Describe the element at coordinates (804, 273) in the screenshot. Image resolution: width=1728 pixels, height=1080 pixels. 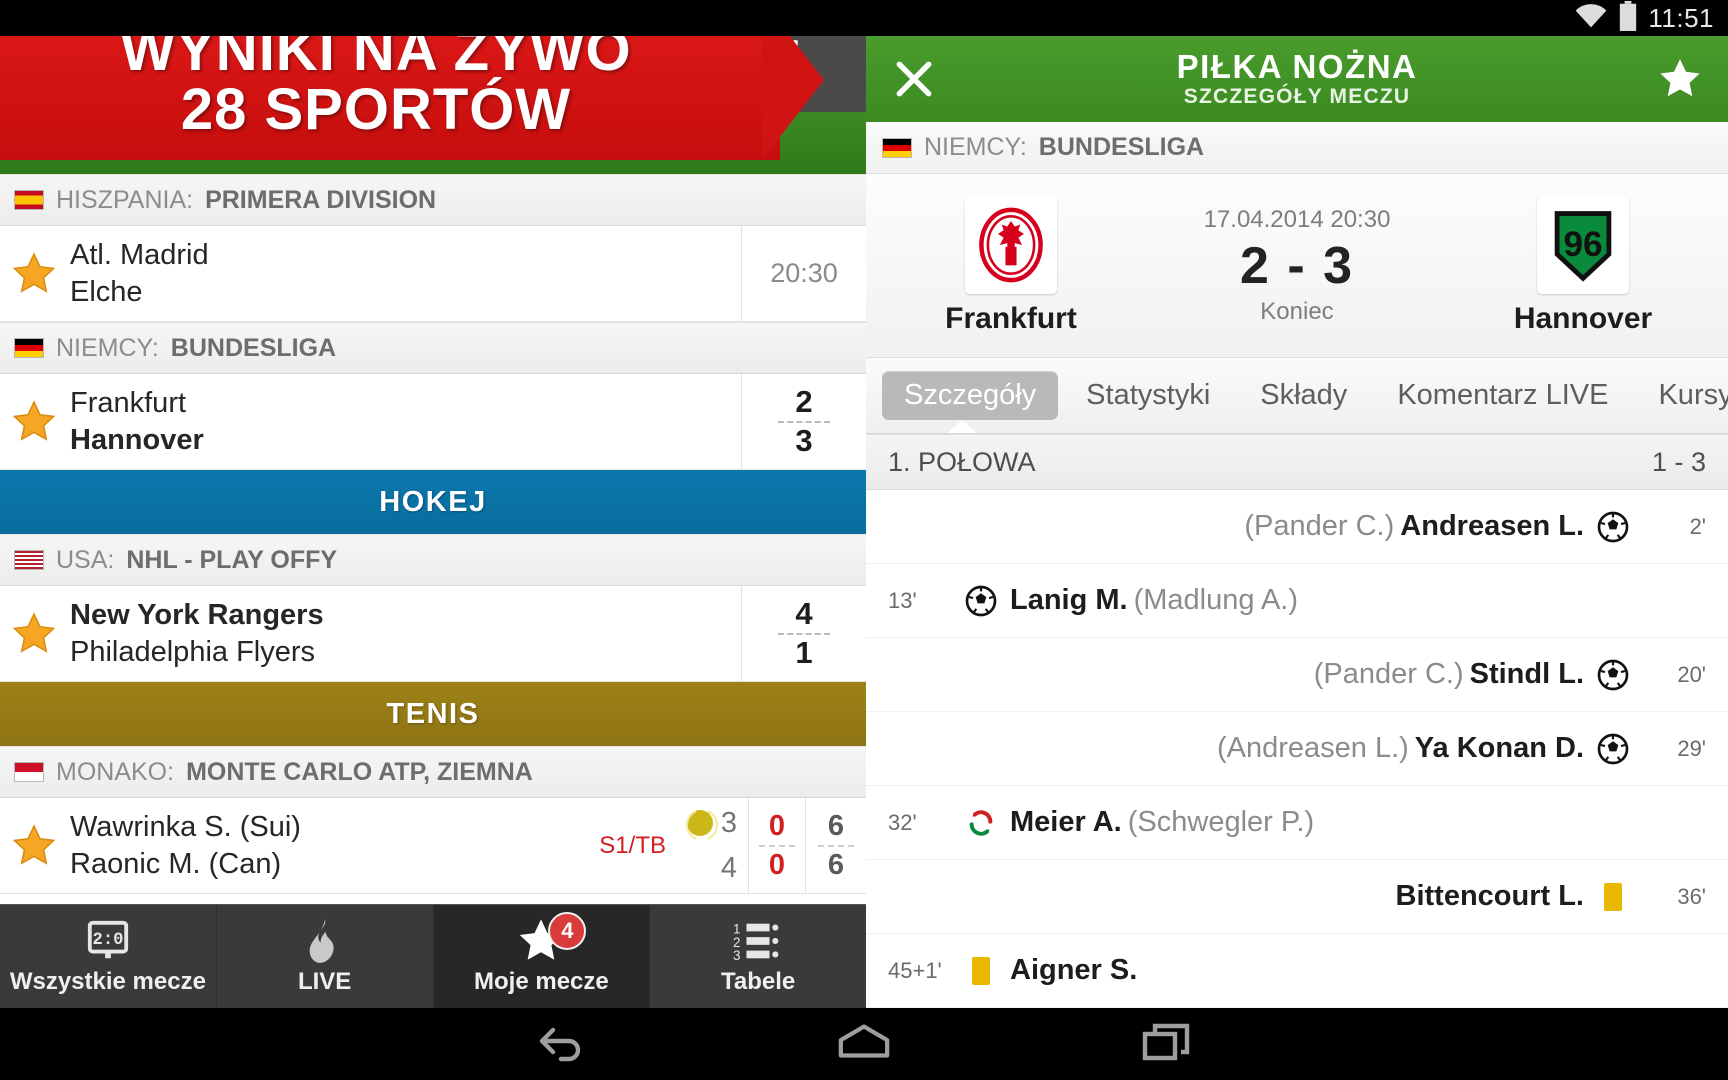
I see `match-time: 20:30` at that location.